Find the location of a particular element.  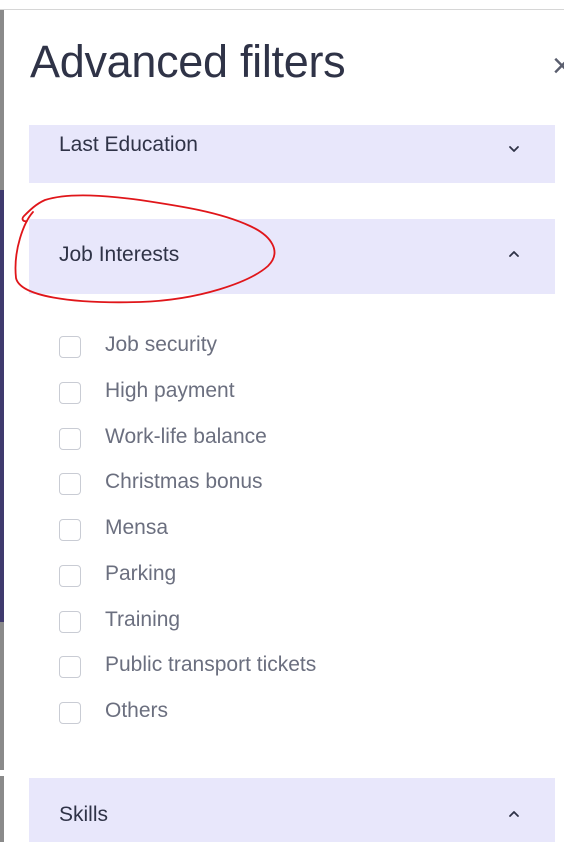

left-rail-accent is located at coordinates (2, 406).